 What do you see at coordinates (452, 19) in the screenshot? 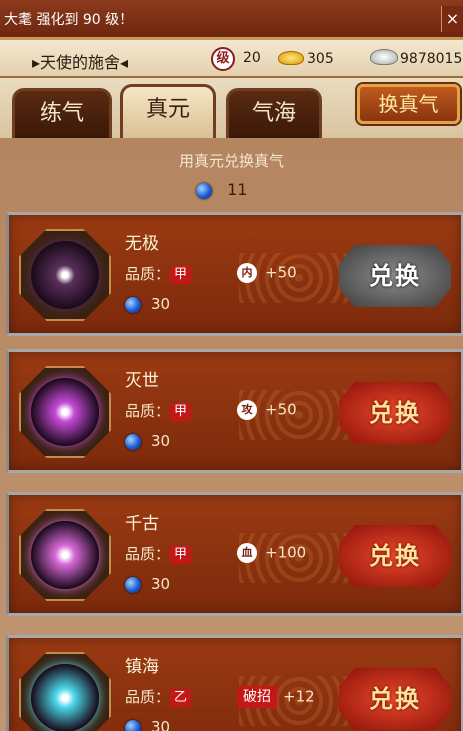
I see `close-icon: ×` at bounding box center [452, 19].